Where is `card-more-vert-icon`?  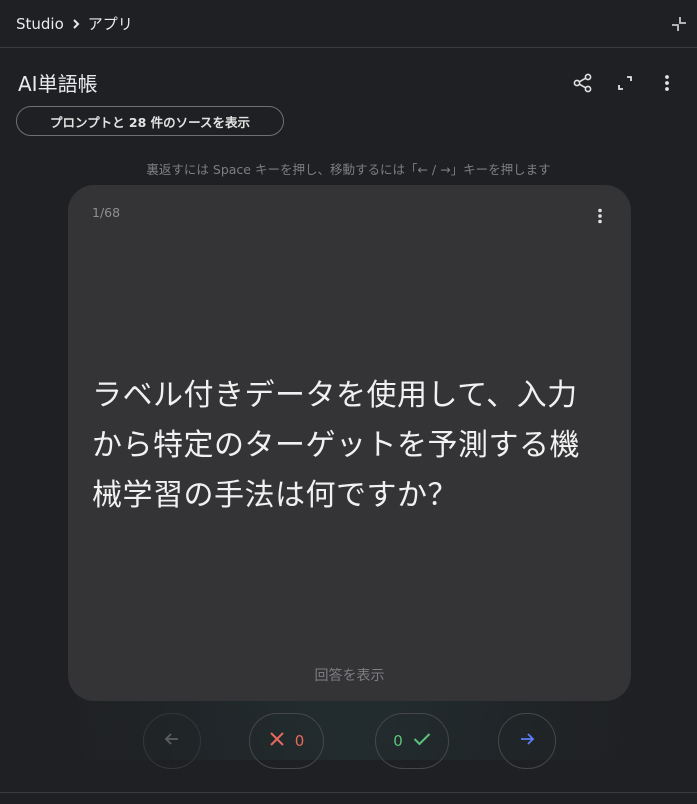 card-more-vert-icon is located at coordinates (600, 216).